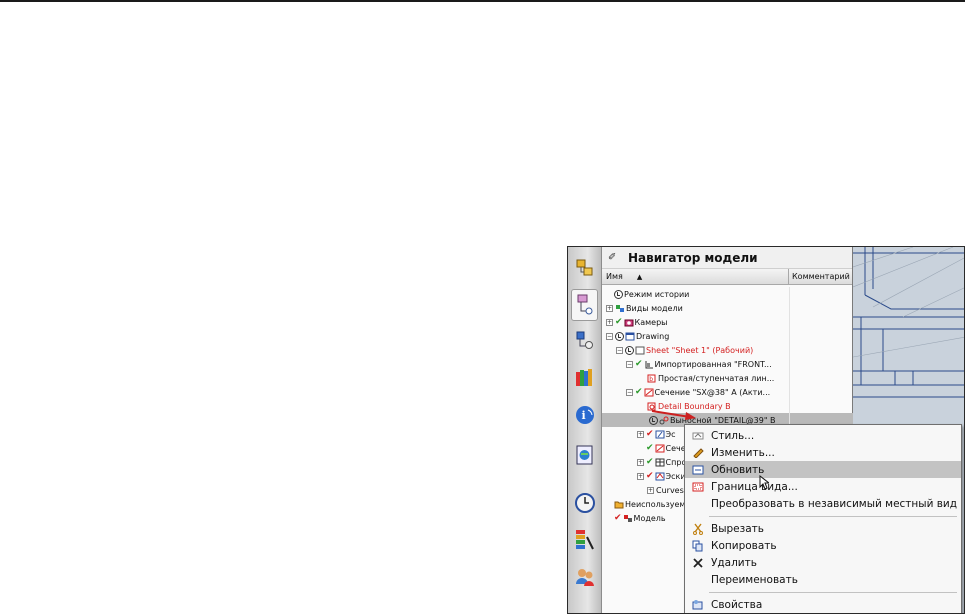 This screenshot has width=965, height=614. I want to click on resource-bar: i, so click(585, 430).